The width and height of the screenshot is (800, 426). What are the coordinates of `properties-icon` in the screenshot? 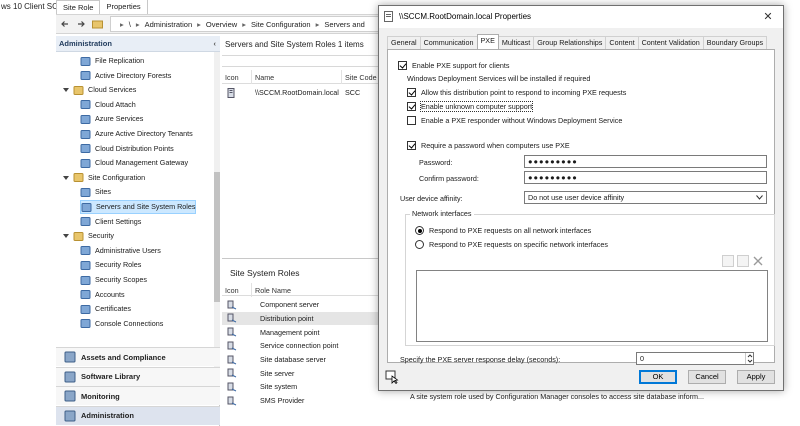 It's located at (389, 16).